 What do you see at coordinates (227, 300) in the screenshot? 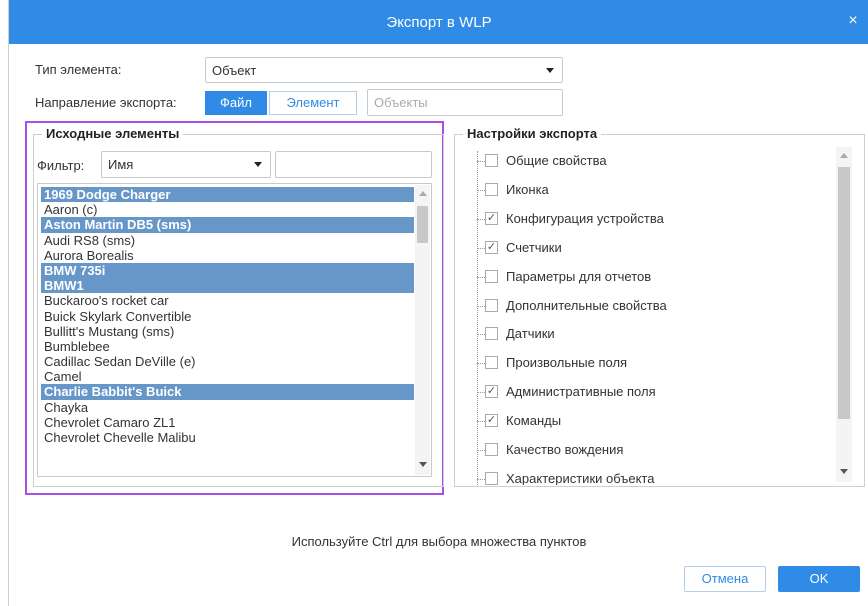
I see `list-item: Buckaroo's rocket car` at bounding box center [227, 300].